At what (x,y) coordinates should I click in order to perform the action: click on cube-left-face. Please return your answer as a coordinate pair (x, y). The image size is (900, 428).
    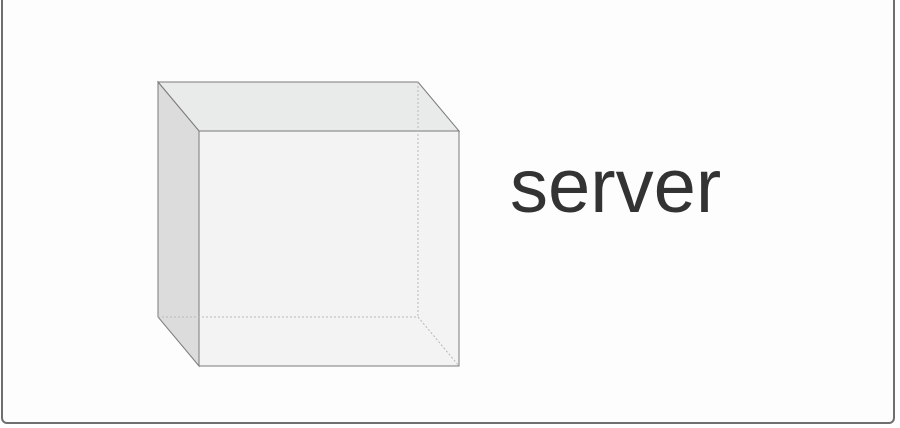
    Looking at the image, I should click on (178, 224).